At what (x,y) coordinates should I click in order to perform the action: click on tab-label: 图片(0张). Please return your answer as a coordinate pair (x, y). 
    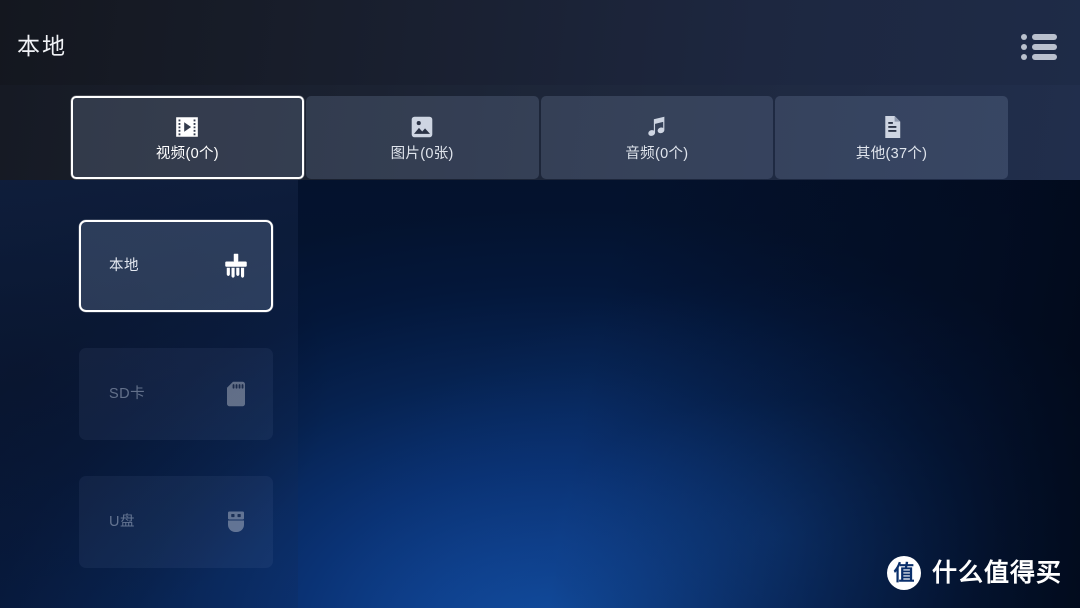
    Looking at the image, I should click on (422, 153).